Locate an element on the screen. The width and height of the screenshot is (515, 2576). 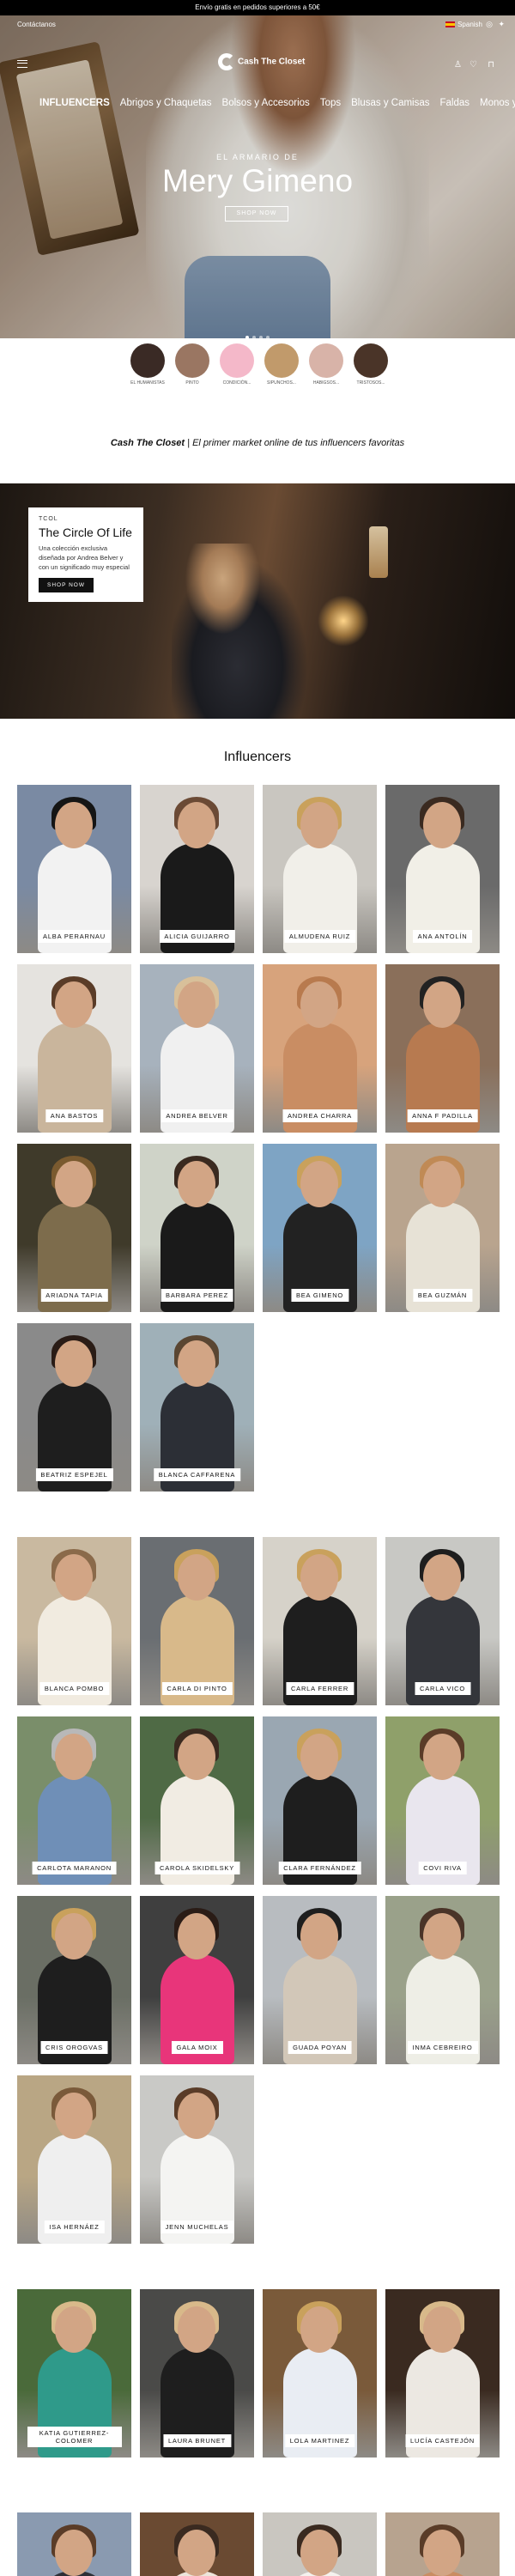
influencer-name: BARBARA PEREZ is located at coordinates (197, 1295).